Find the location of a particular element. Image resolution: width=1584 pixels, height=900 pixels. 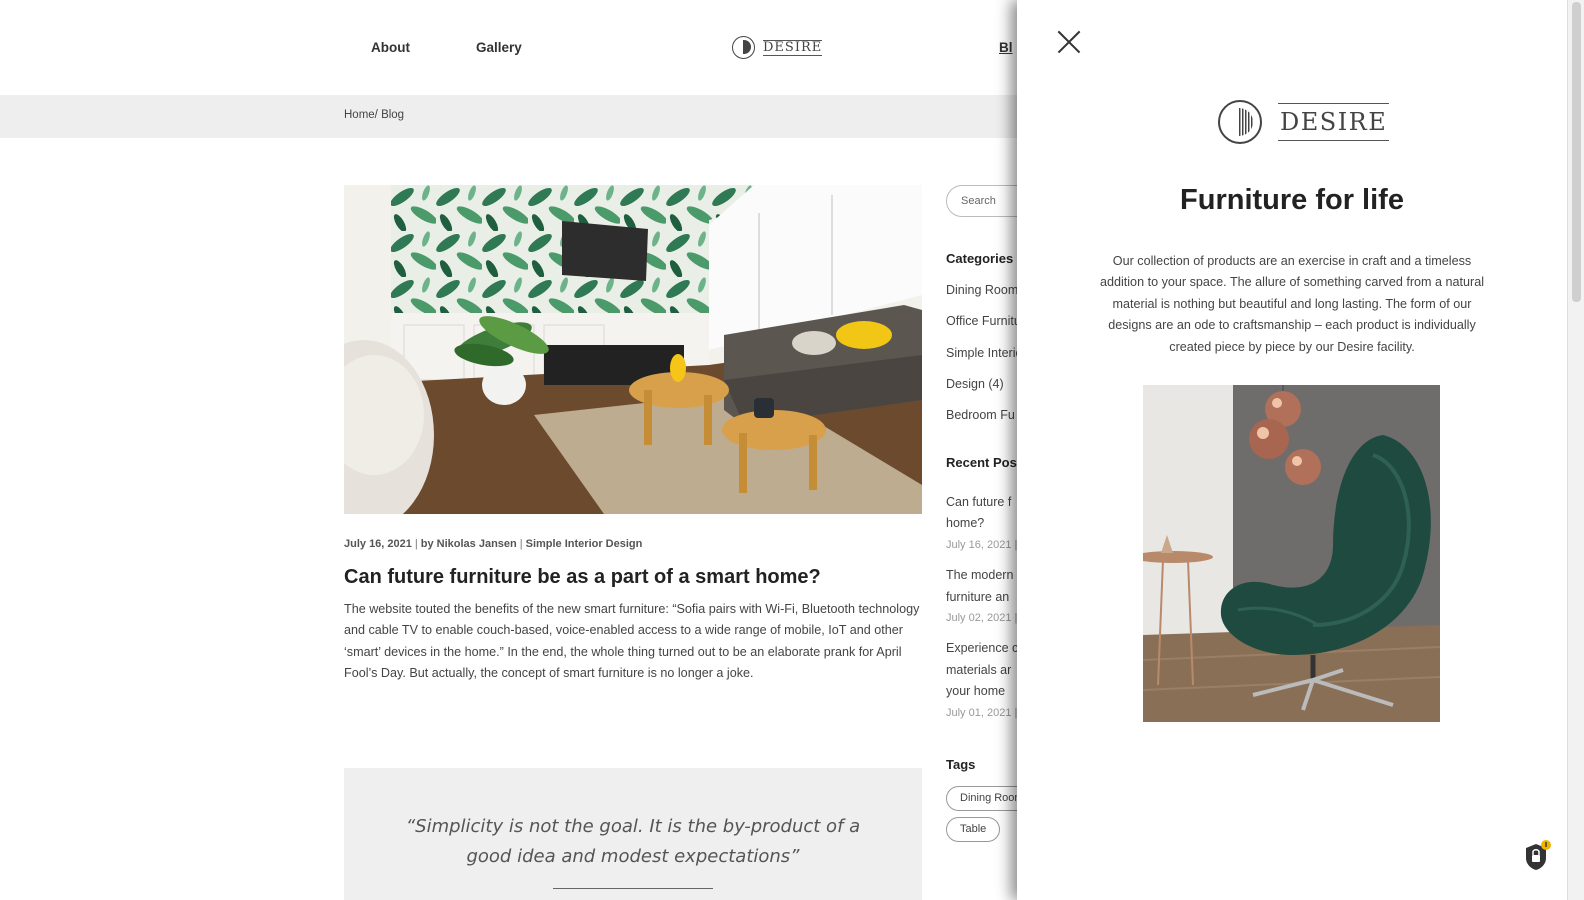

post-date: July 16, 2021 is located at coordinates (378, 544).